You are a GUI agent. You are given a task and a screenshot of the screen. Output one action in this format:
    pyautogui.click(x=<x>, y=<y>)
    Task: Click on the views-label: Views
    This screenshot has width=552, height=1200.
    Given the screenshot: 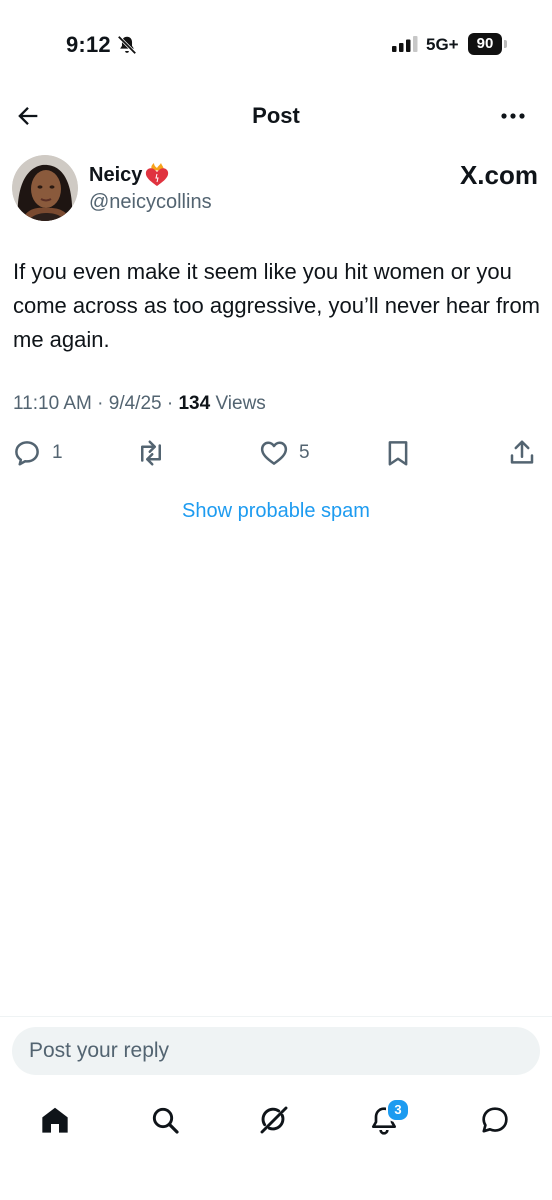 What is the action you would take?
    pyautogui.click(x=240, y=403)
    